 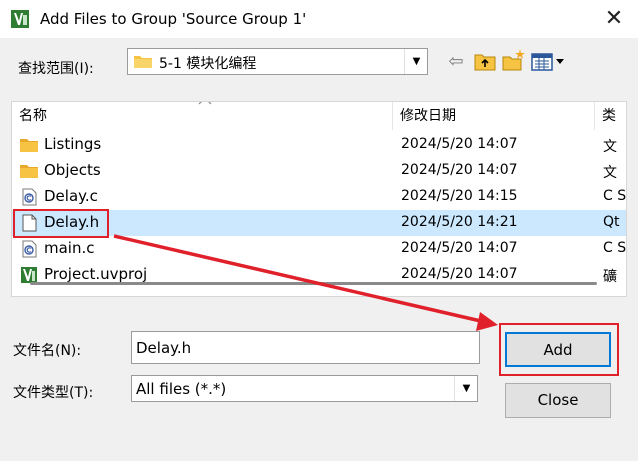 I want to click on file-name: main.c, so click(x=69, y=248).